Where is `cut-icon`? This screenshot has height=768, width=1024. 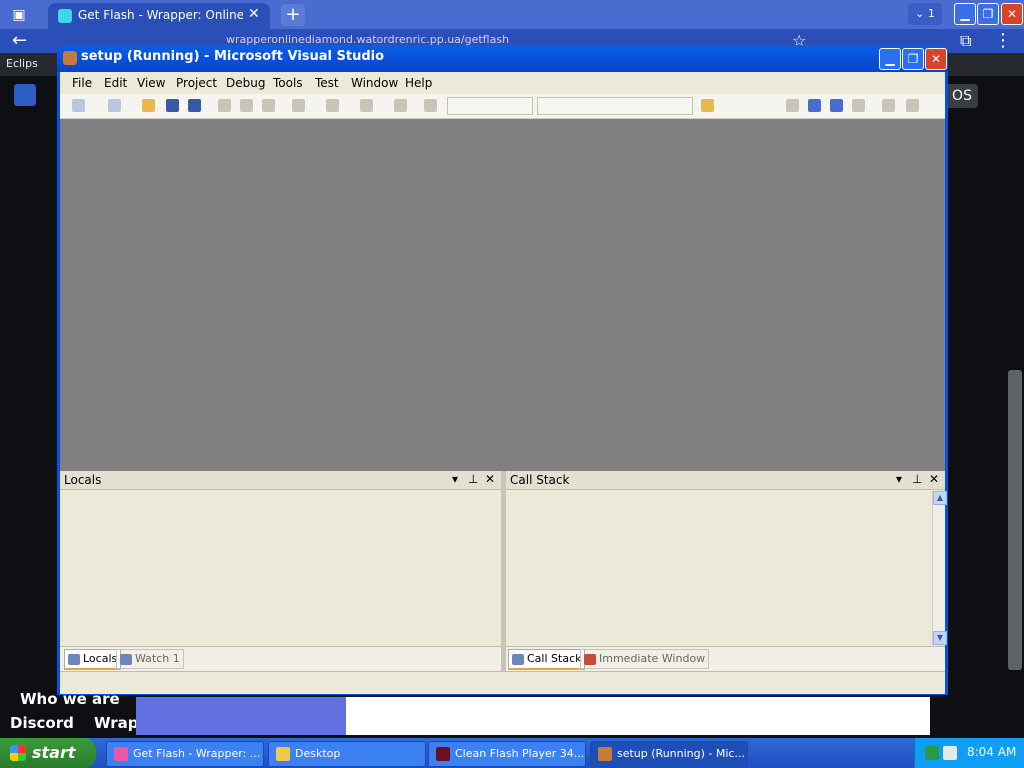
cut-icon is located at coordinates (224, 105).